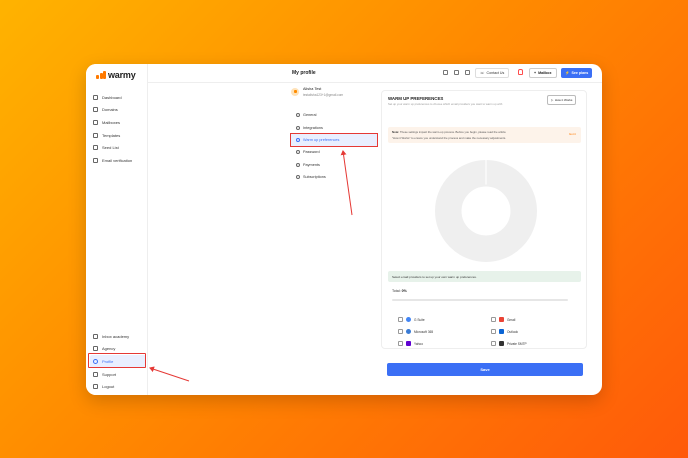 The width and height of the screenshot is (688, 458). Describe the element at coordinates (346, 183) in the screenshot. I see `arrow-to-warm-up-tab` at that location.